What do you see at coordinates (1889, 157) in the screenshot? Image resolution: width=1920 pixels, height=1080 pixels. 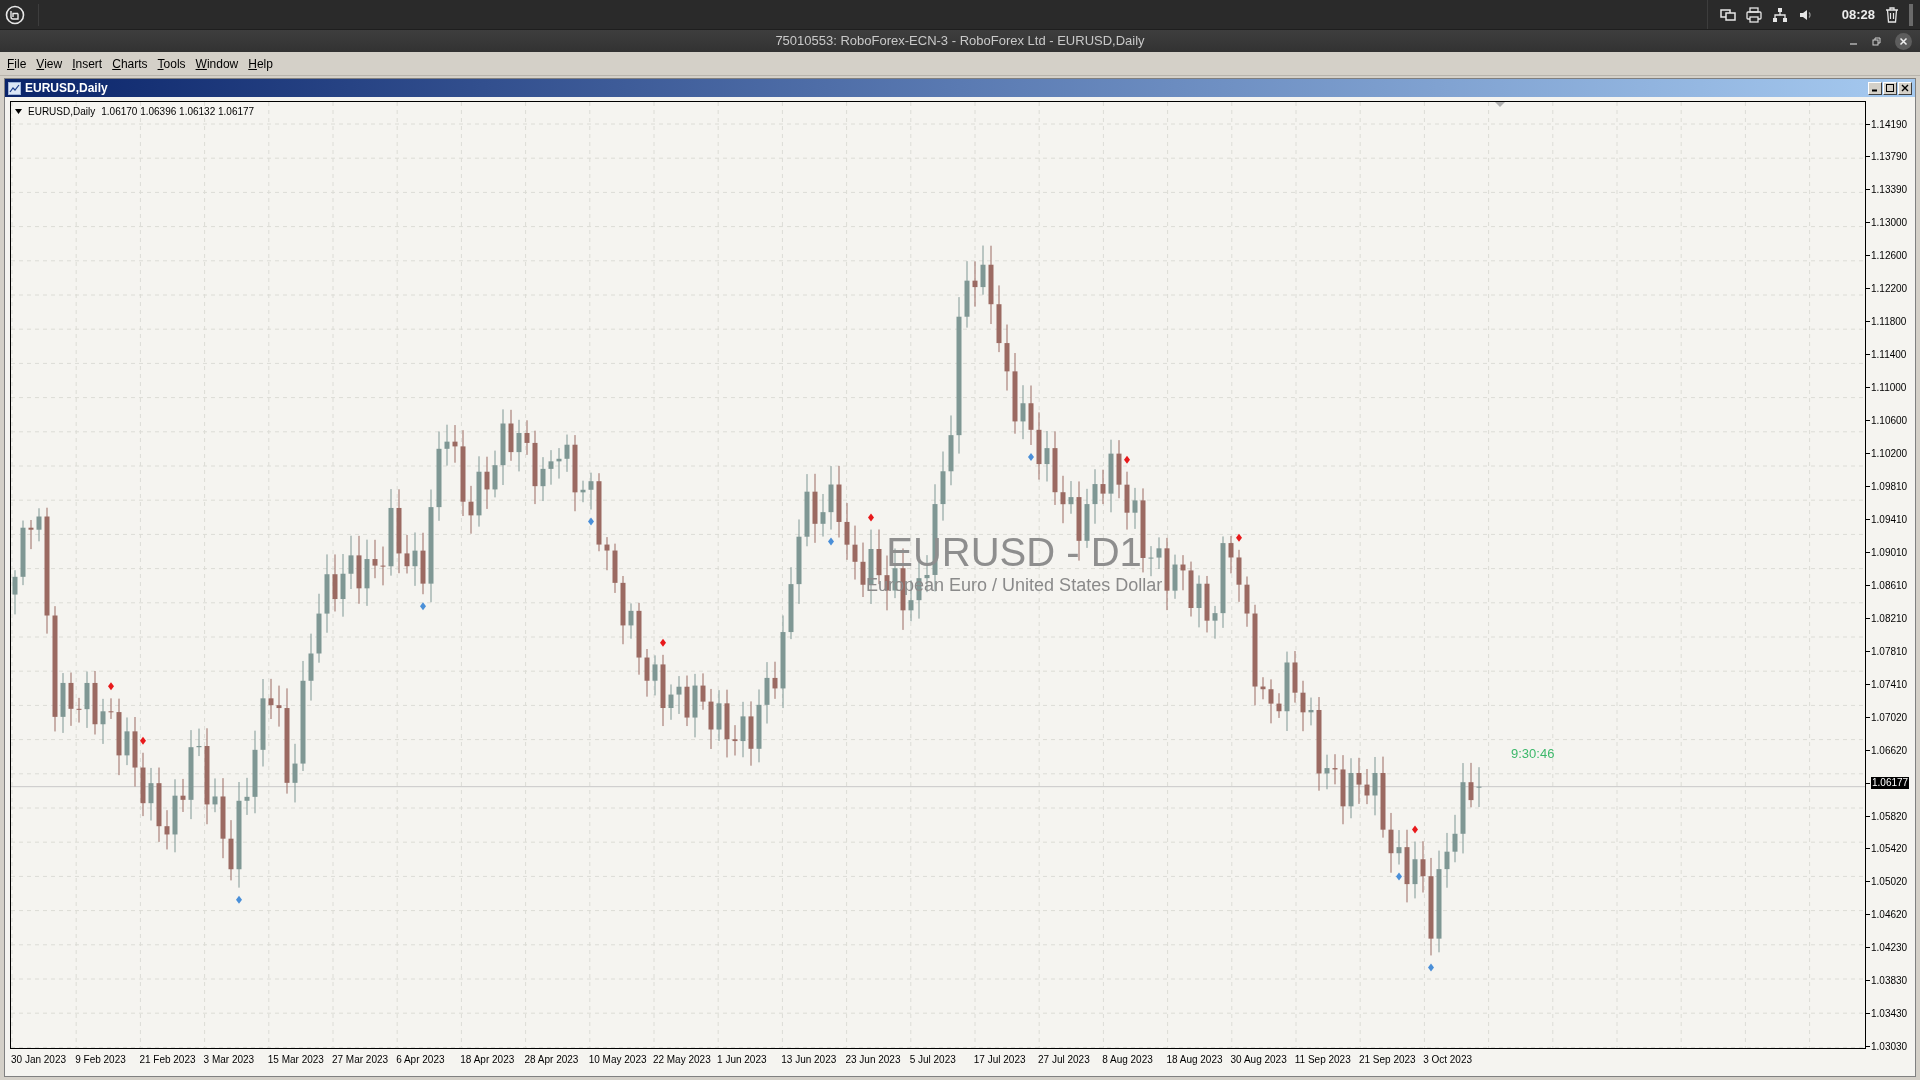 I see `price-label: 1.13790` at bounding box center [1889, 157].